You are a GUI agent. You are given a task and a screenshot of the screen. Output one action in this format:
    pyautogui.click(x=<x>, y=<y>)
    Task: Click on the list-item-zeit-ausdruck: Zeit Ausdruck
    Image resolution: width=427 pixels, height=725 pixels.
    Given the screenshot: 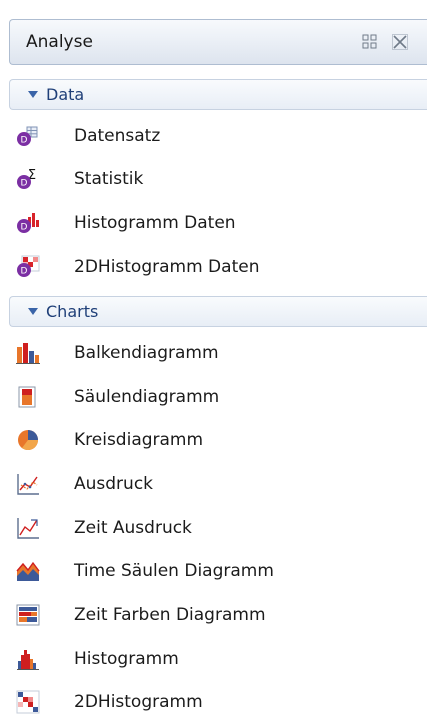 What is the action you would take?
    pyautogui.click(x=213, y=531)
    